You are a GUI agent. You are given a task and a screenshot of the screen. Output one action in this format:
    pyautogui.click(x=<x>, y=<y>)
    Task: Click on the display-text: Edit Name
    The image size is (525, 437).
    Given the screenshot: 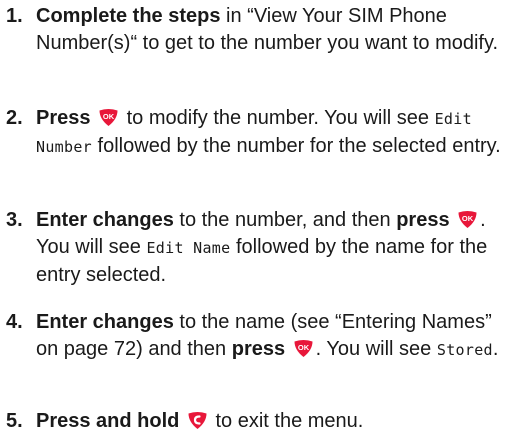 What is the action you would take?
    pyautogui.click(x=188, y=248)
    